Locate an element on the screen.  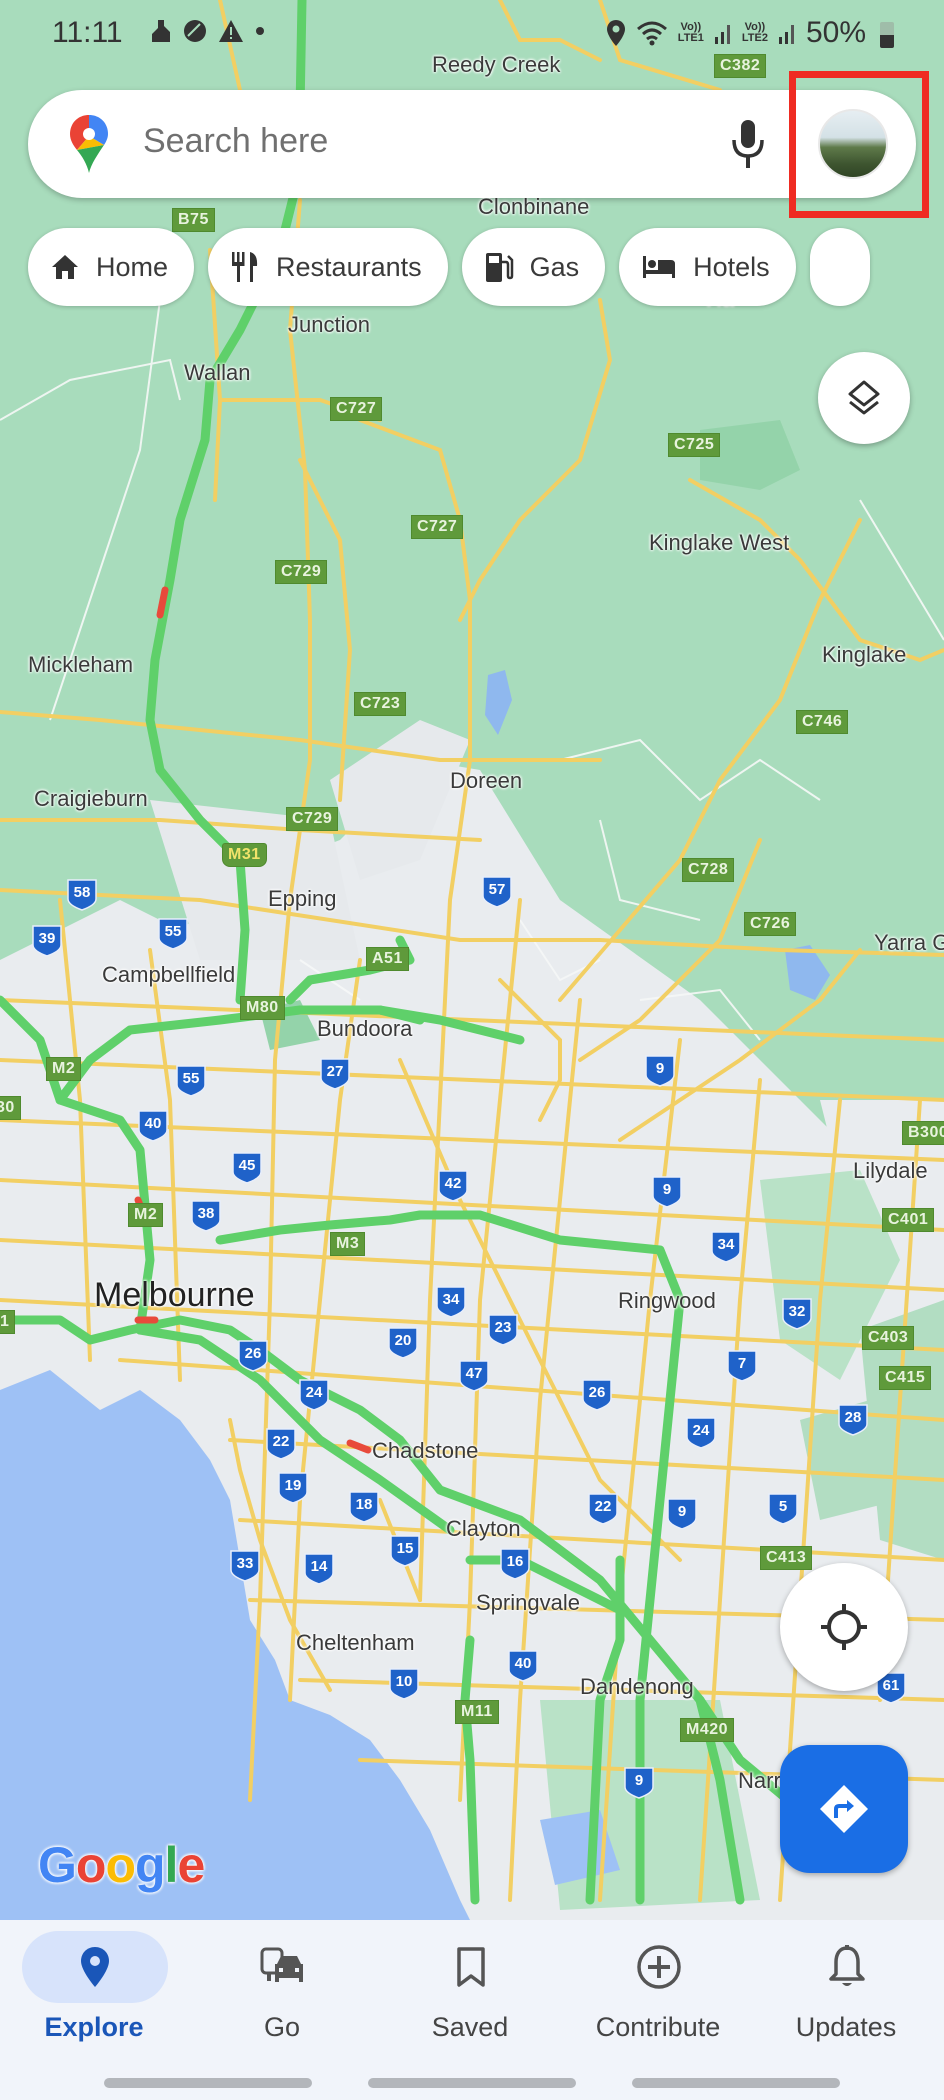
nav-label: Contribute is located at coordinates (658, 2027).